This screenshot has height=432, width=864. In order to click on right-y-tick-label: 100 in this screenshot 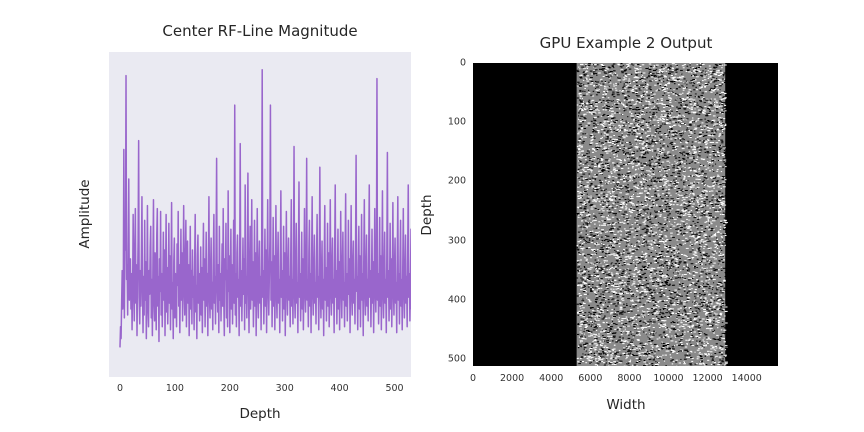, I will do `click(456, 122)`.